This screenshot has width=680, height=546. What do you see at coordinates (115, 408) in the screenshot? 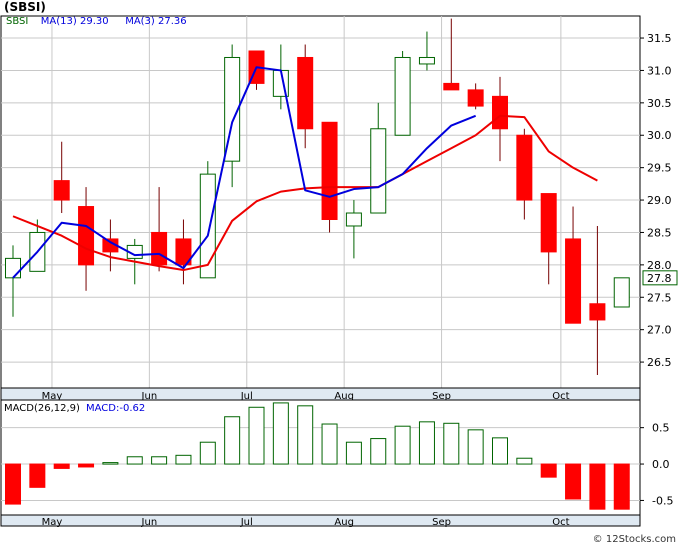
I see `macd-value-label: MACD:-0.62` at bounding box center [115, 408].